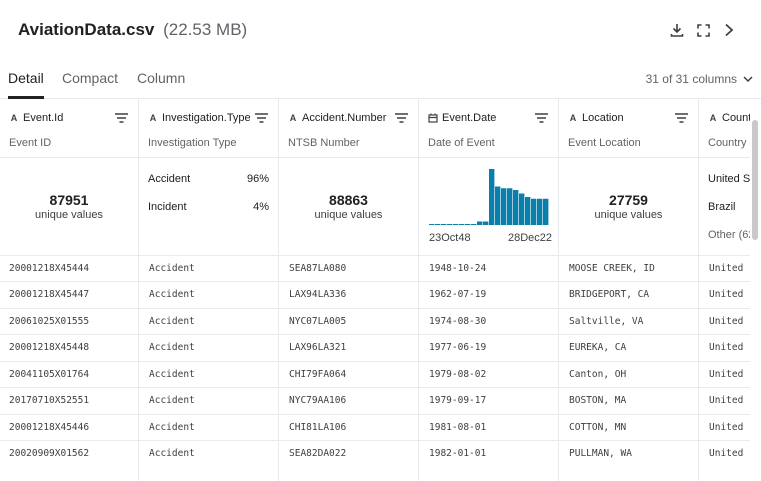 This screenshot has height=481, width=761. I want to click on table-cell: 20001218X45447, so click(49, 294).